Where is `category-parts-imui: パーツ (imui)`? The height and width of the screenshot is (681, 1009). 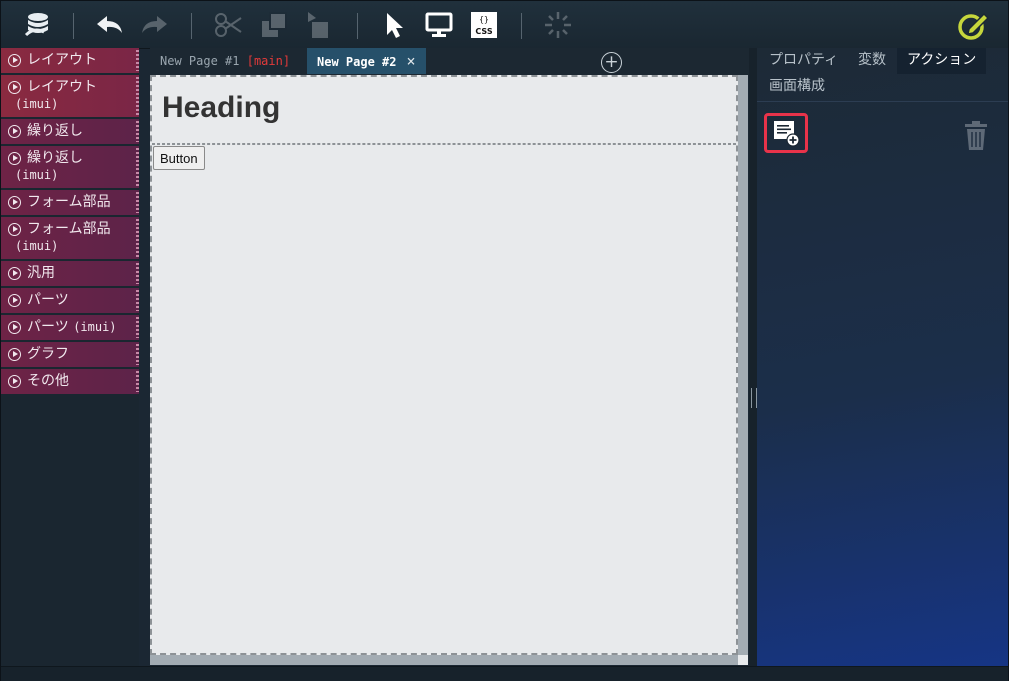
category-parts-imui: パーツ (imui) is located at coordinates (70, 327).